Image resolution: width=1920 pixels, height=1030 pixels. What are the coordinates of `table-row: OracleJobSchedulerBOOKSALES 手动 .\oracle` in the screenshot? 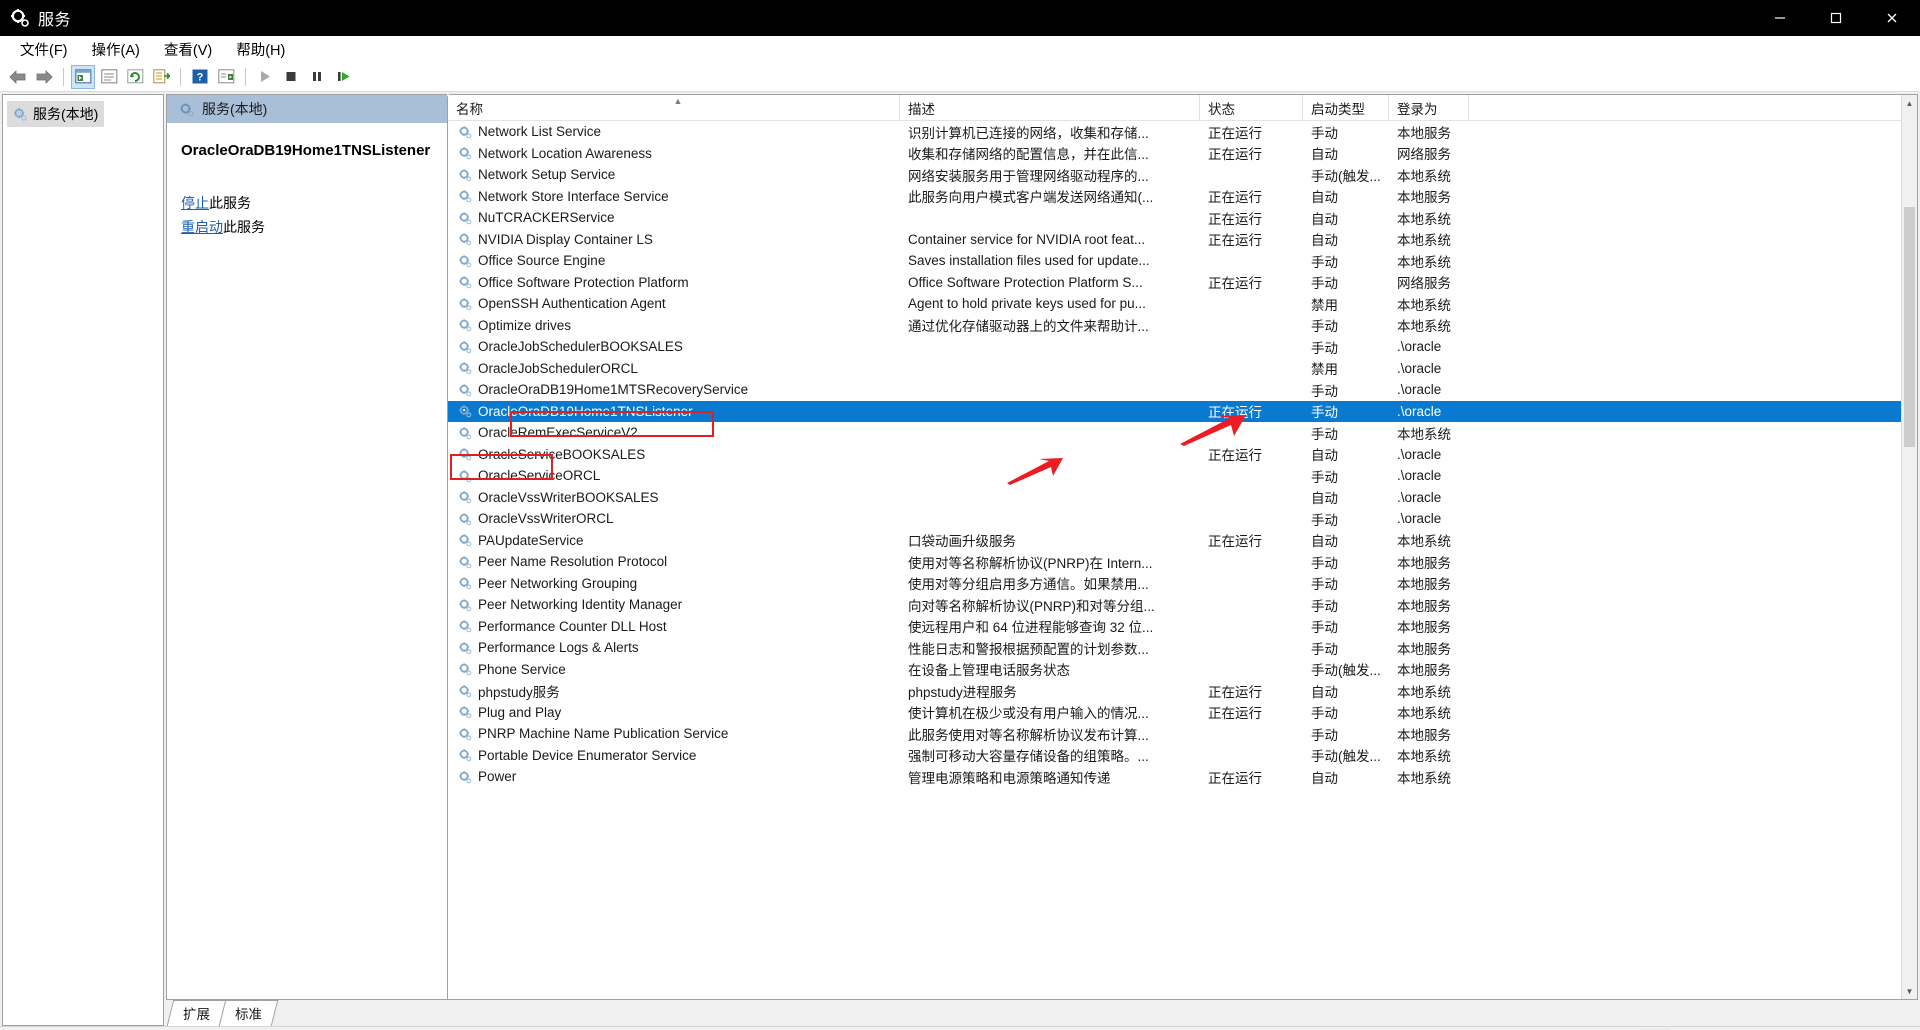 It's located at (1182, 347).